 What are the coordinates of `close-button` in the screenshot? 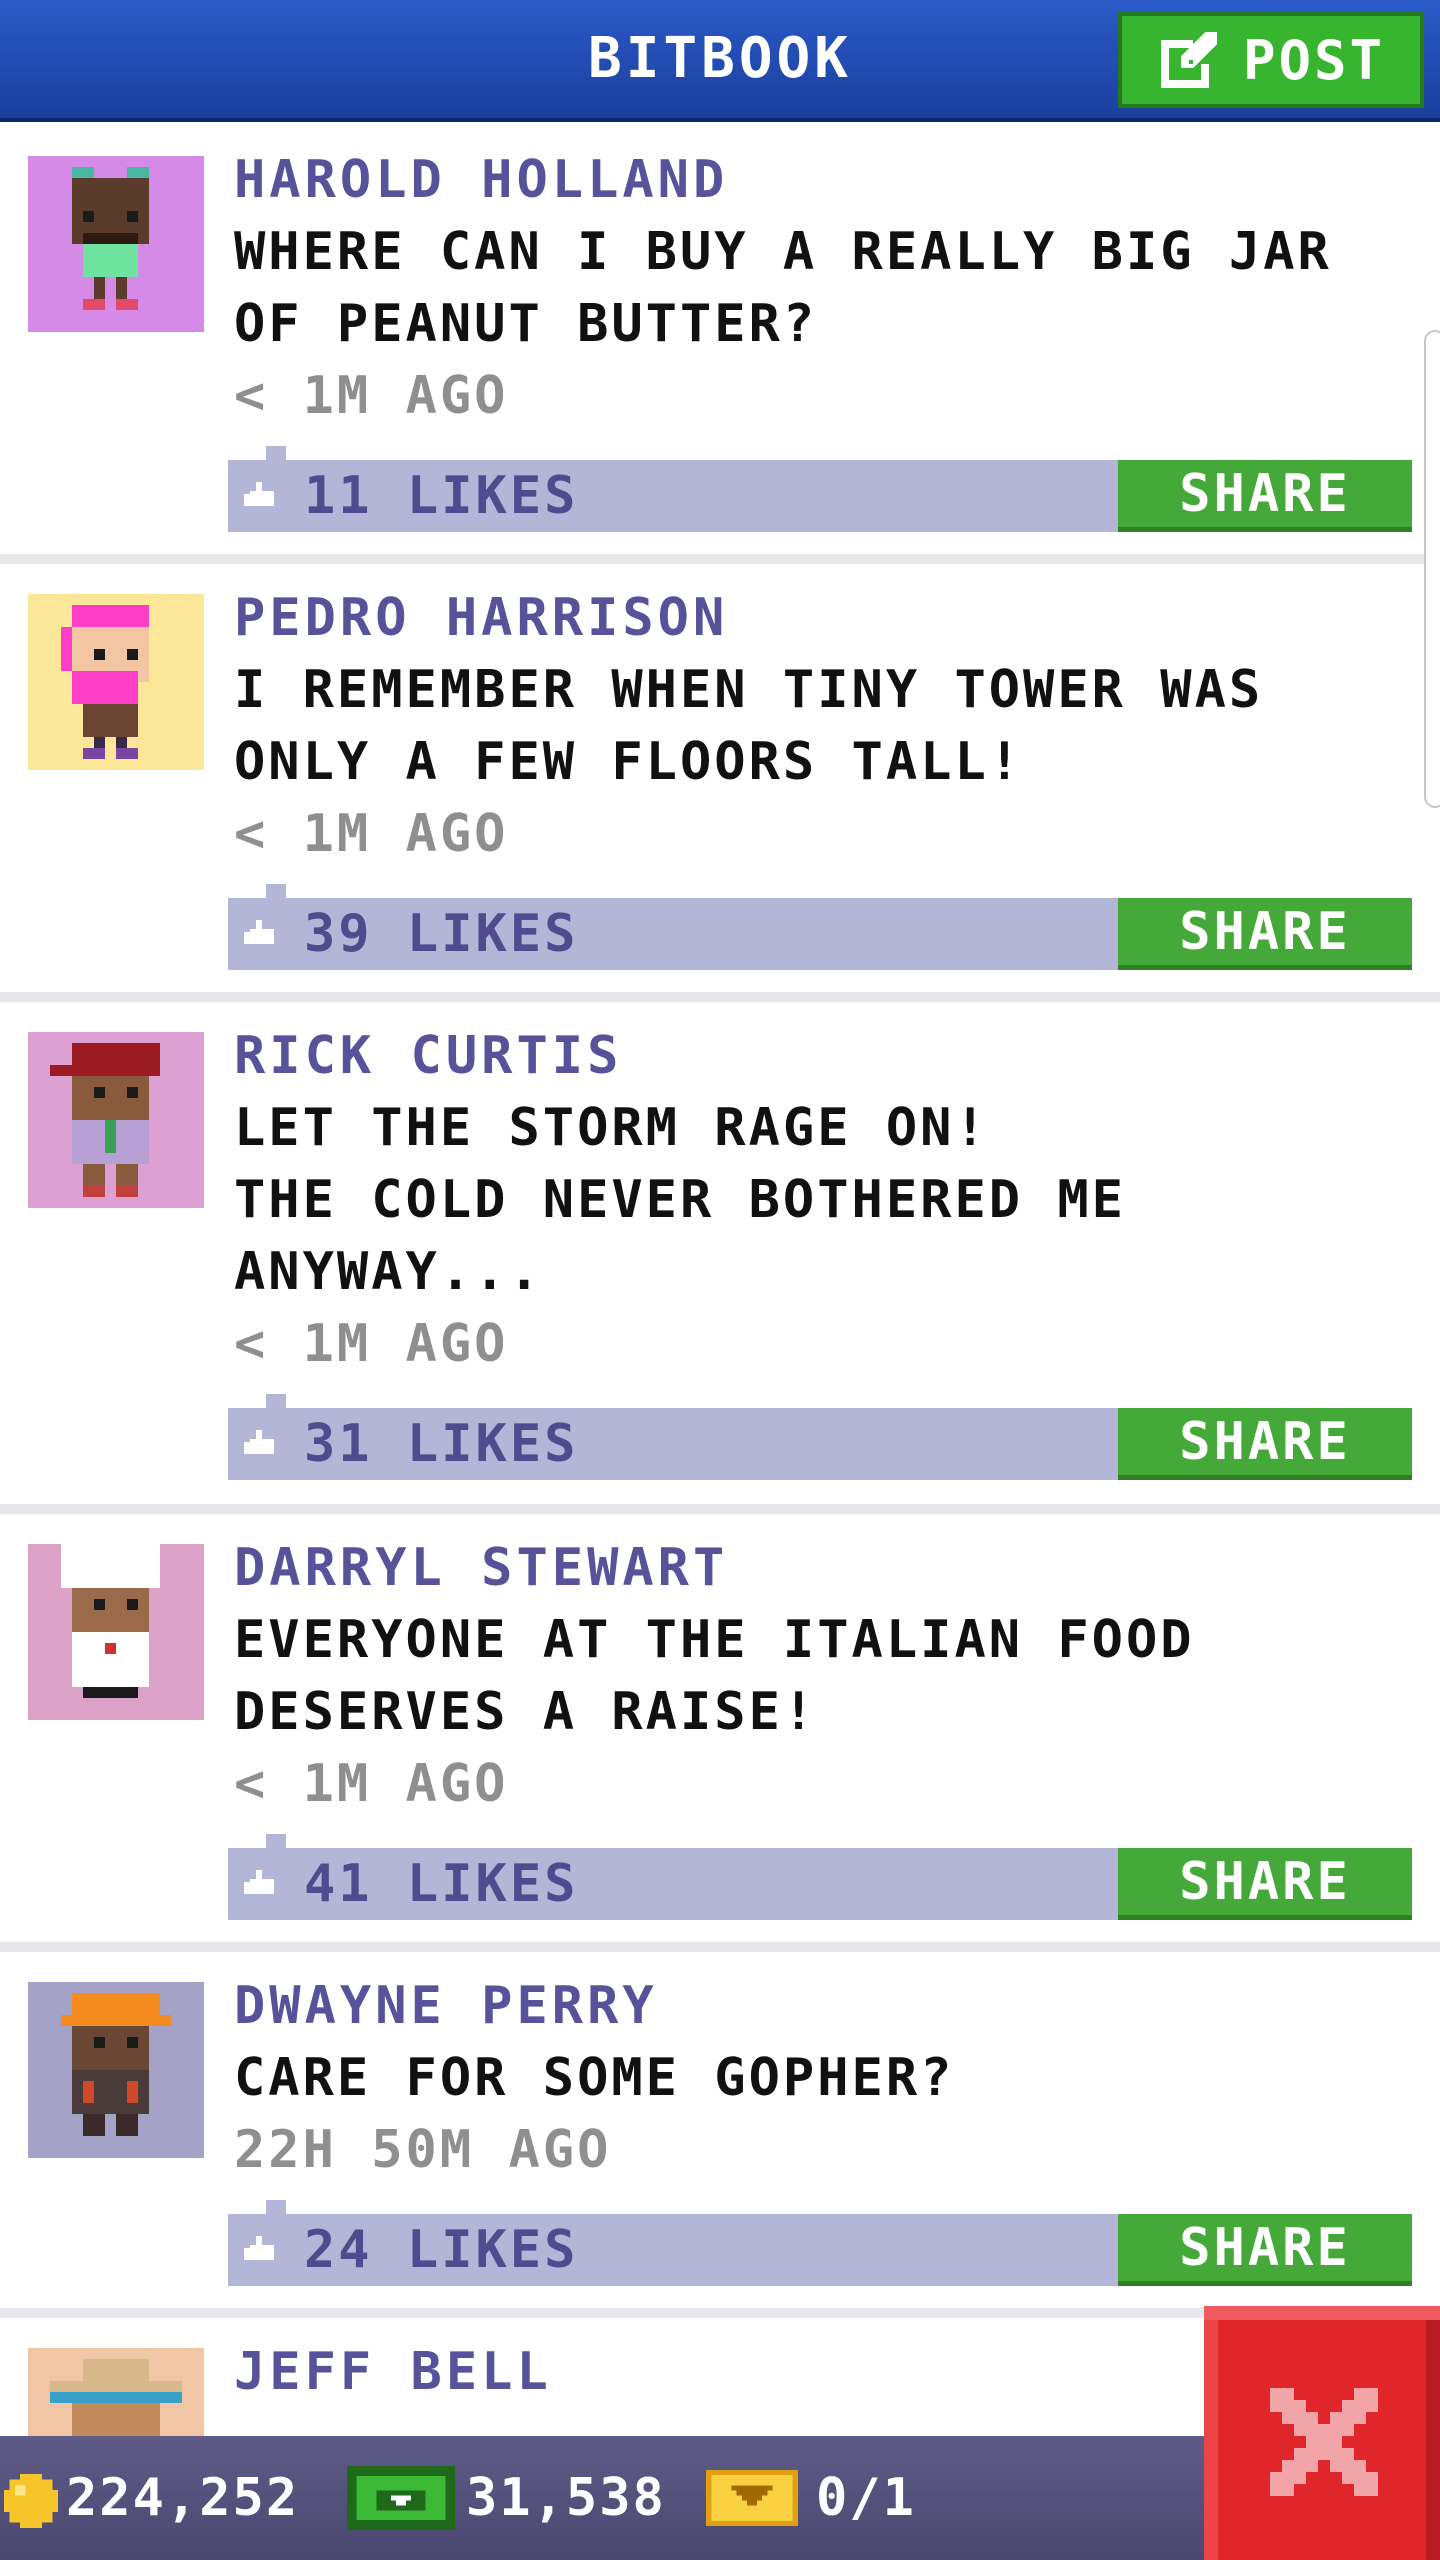 It's located at (1322, 2433).